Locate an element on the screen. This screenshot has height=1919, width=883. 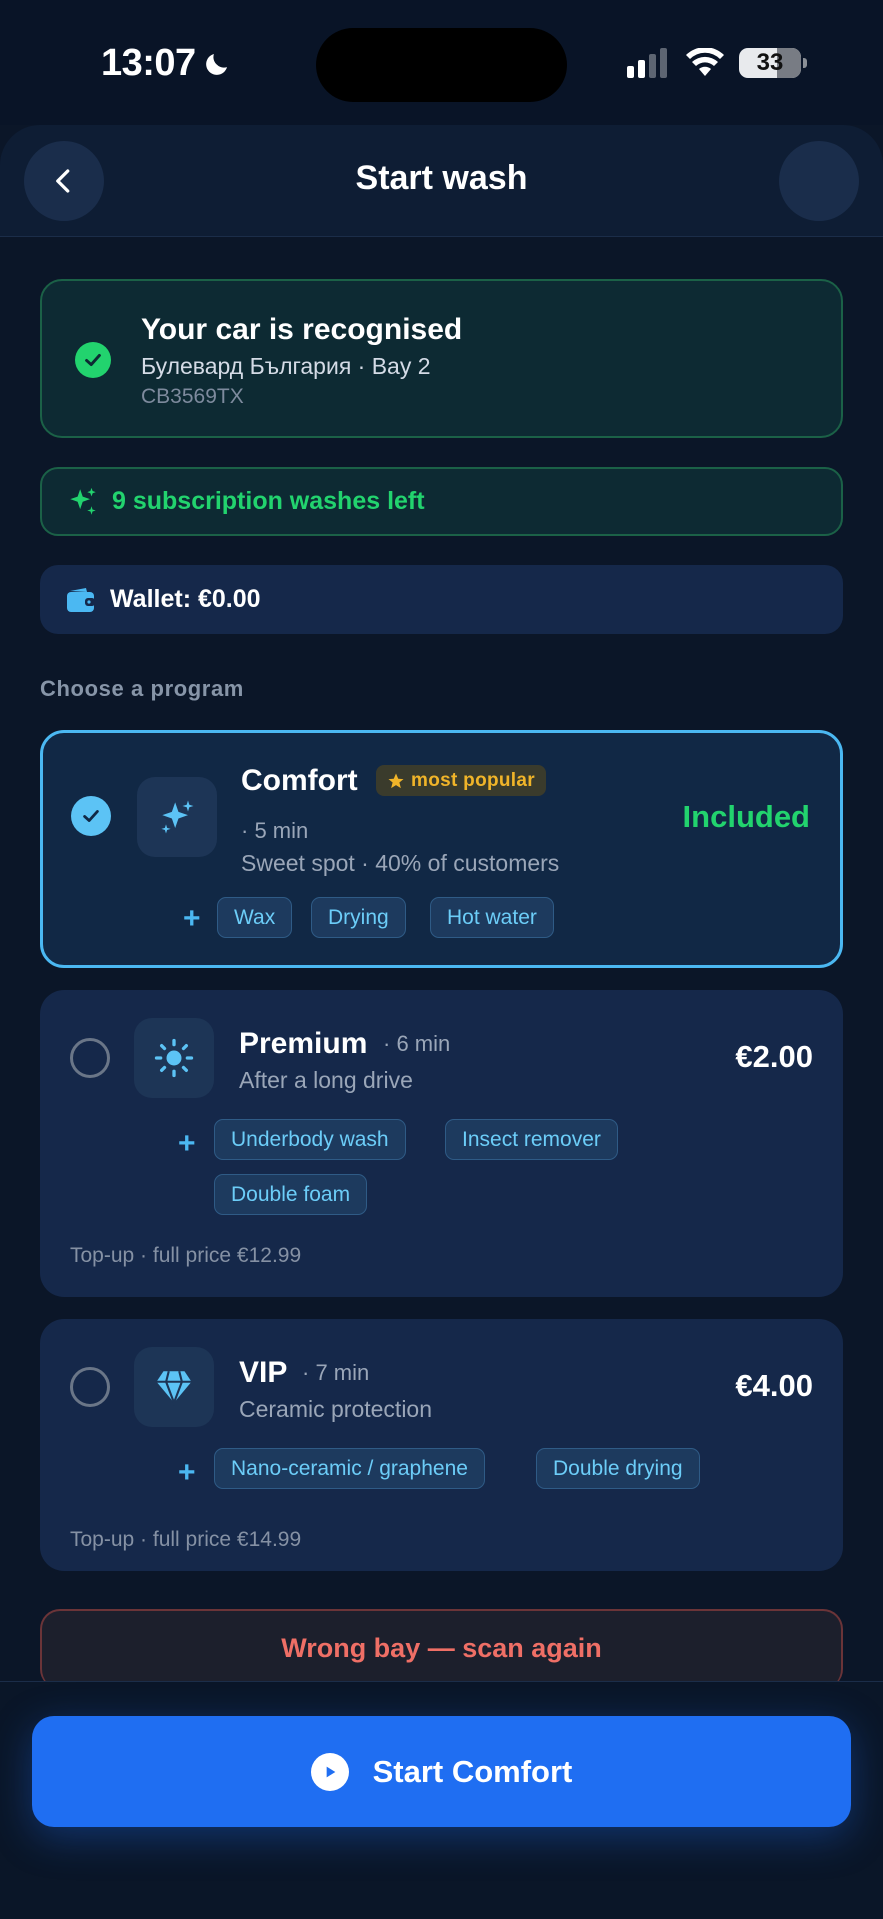
diamond-icon is located at coordinates (174, 1388).